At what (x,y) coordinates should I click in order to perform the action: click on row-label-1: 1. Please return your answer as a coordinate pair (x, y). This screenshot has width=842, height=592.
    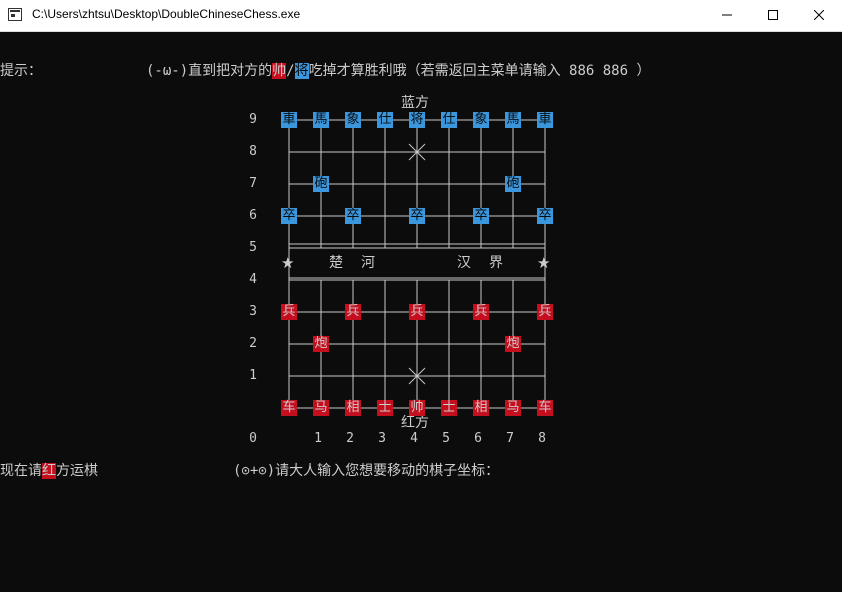
    Looking at the image, I should click on (253, 375).